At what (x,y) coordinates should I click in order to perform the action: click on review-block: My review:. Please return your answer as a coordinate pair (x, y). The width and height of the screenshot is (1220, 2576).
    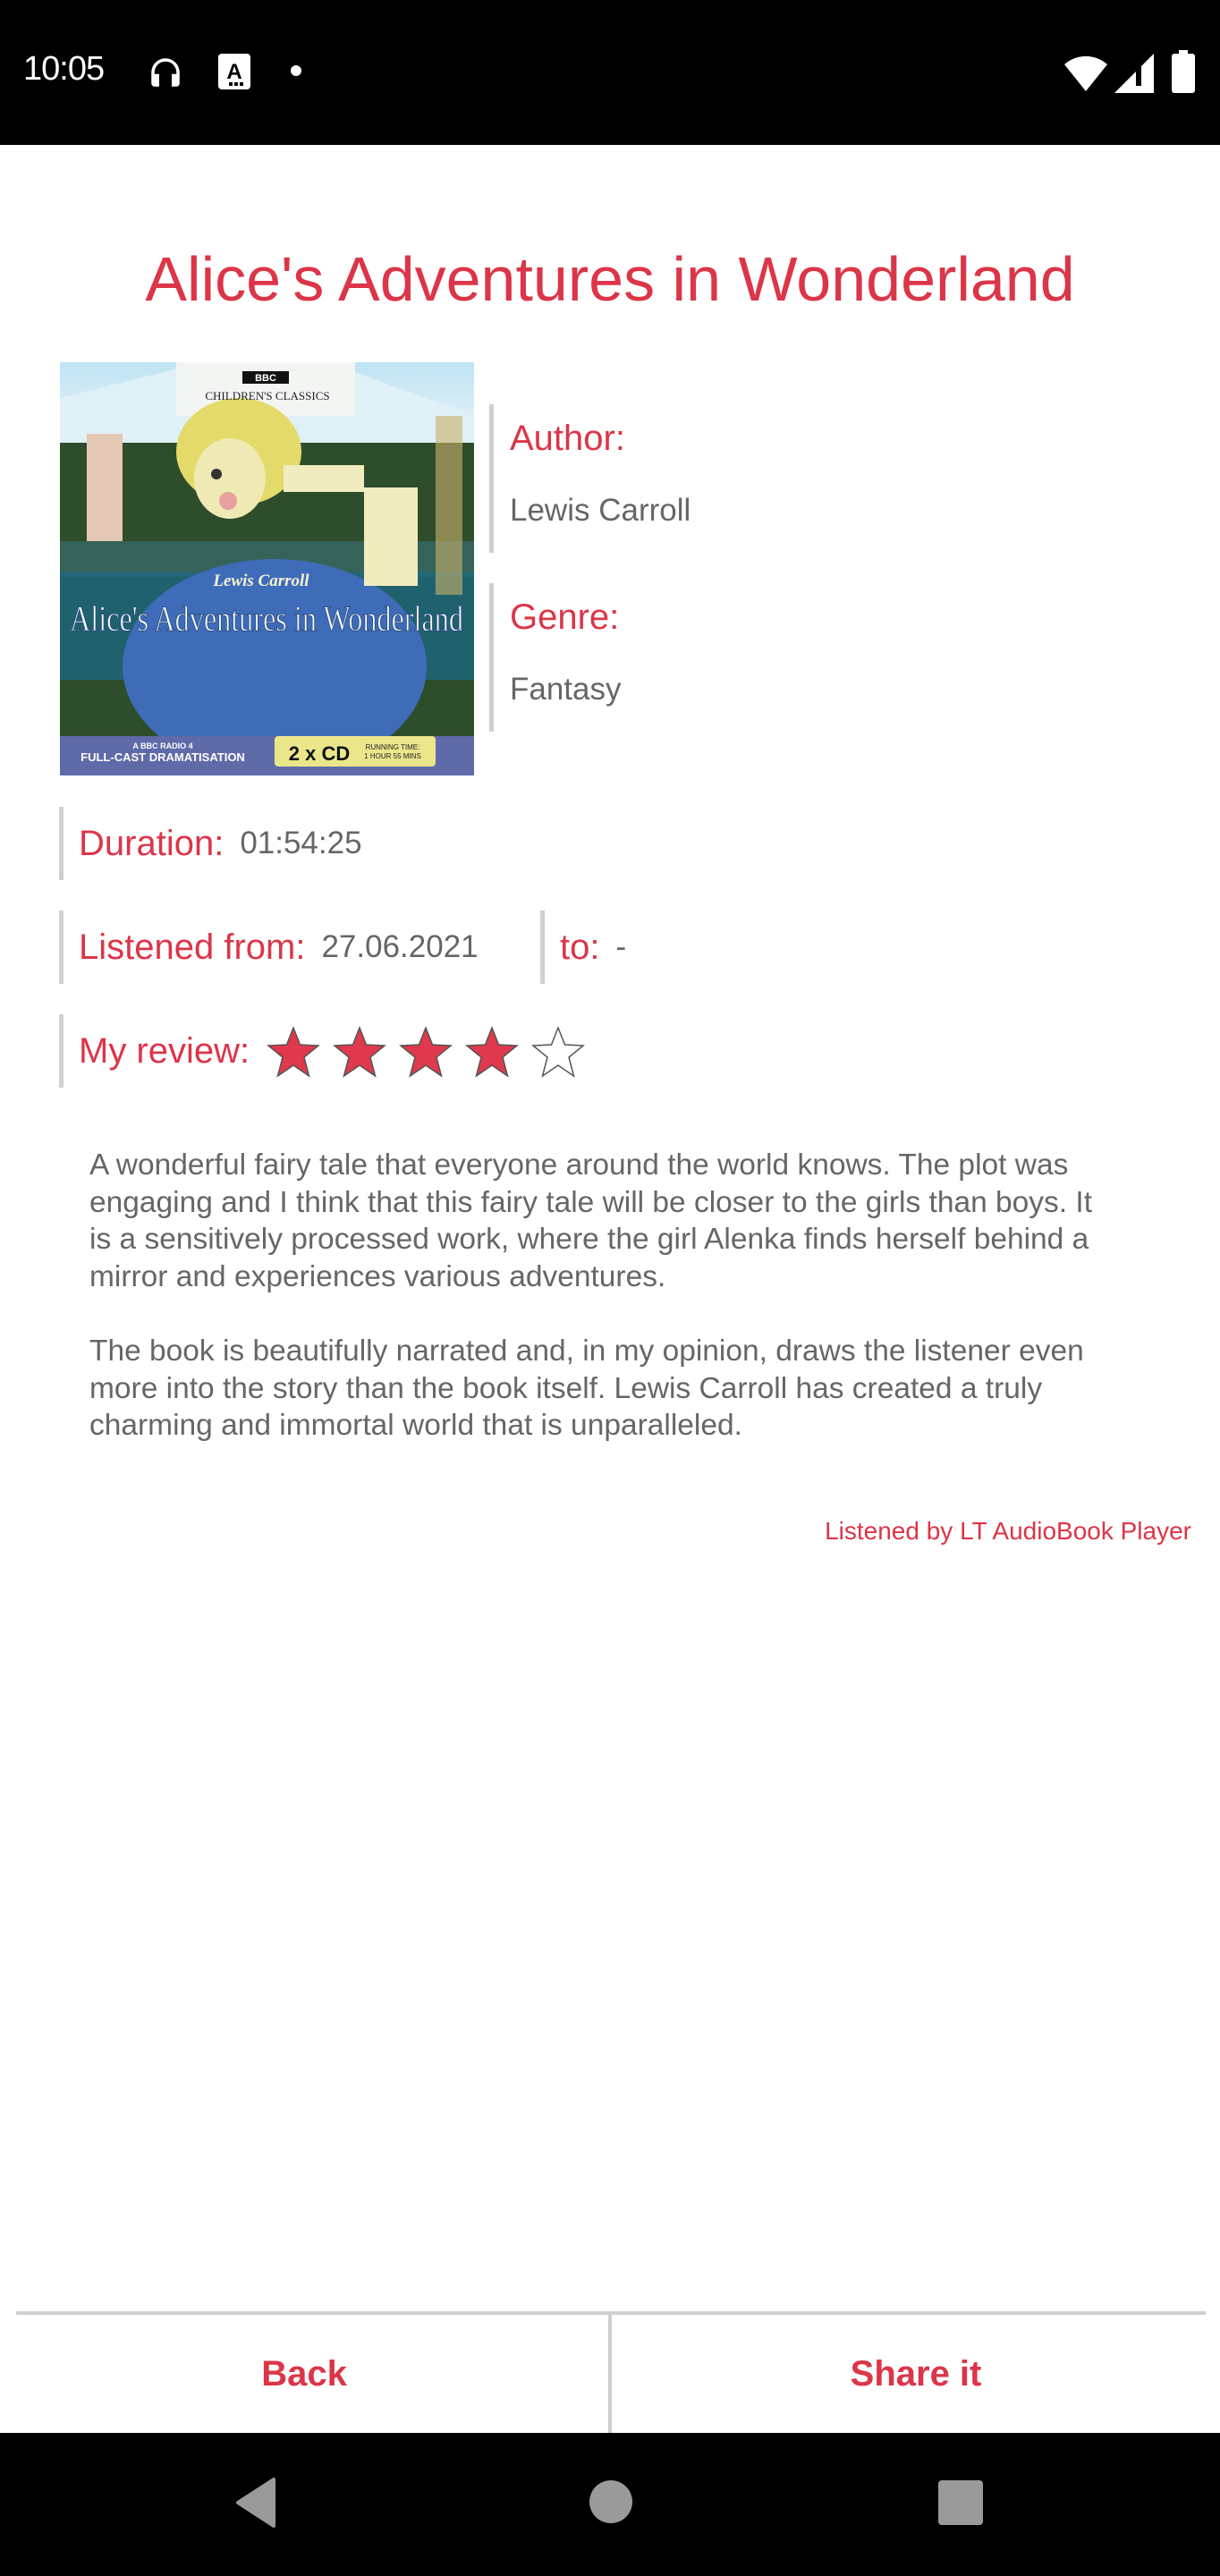
    Looking at the image, I should click on (154, 1051).